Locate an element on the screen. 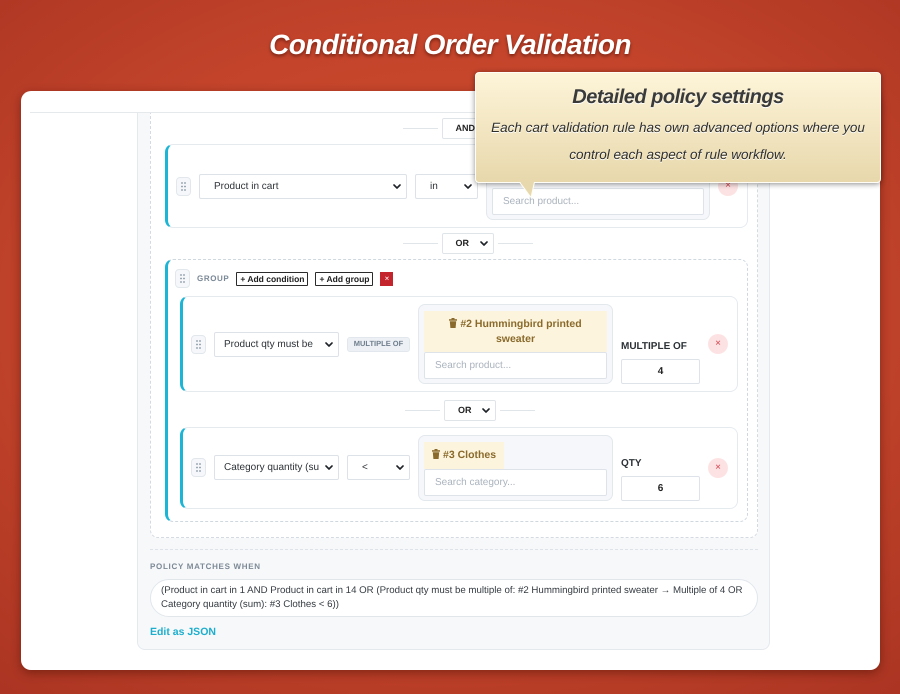  callout-title: Detailed policy settings is located at coordinates (678, 97).